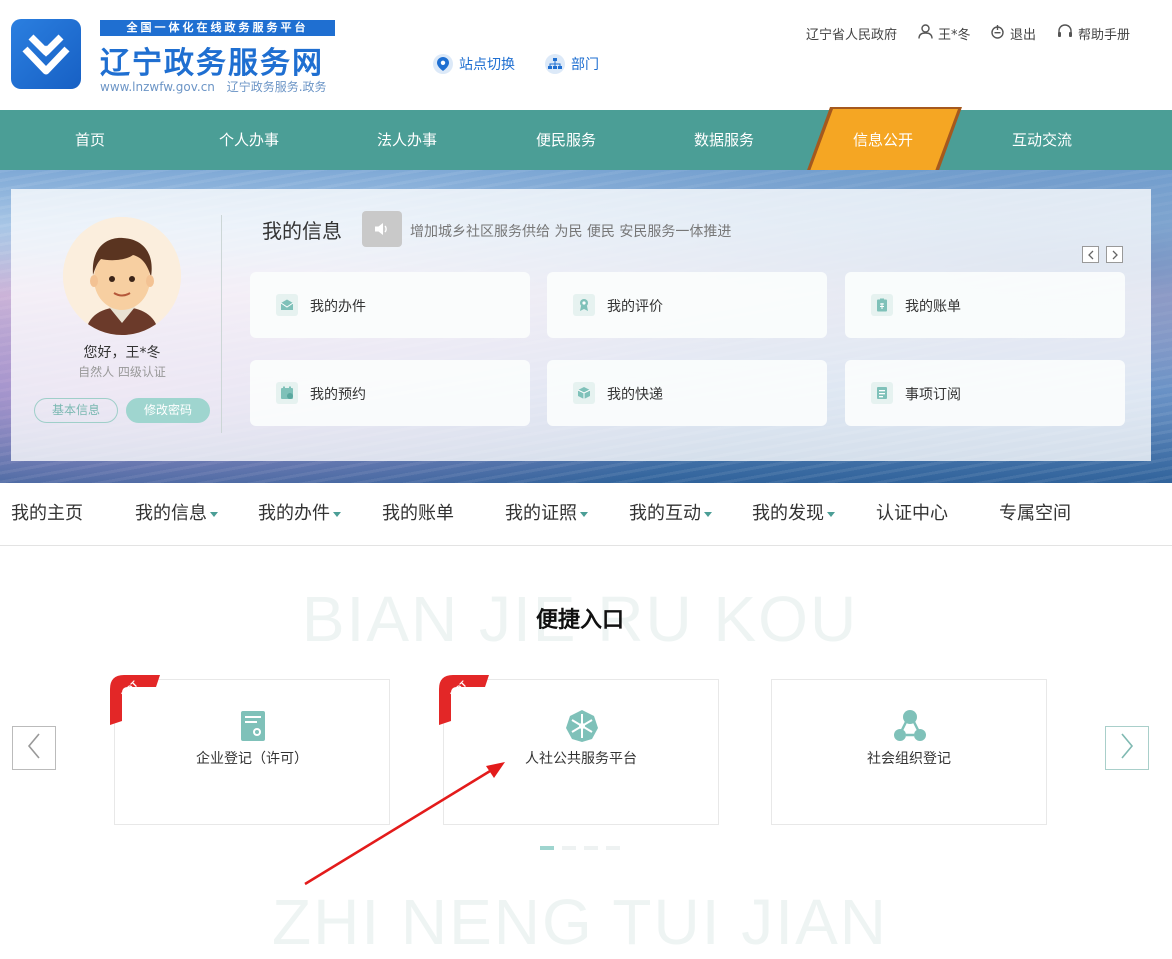  What do you see at coordinates (570, 231) in the screenshot?
I see `notice-text: 增加城乡社区服务供给 为民 便民 安民服务一体推进` at bounding box center [570, 231].